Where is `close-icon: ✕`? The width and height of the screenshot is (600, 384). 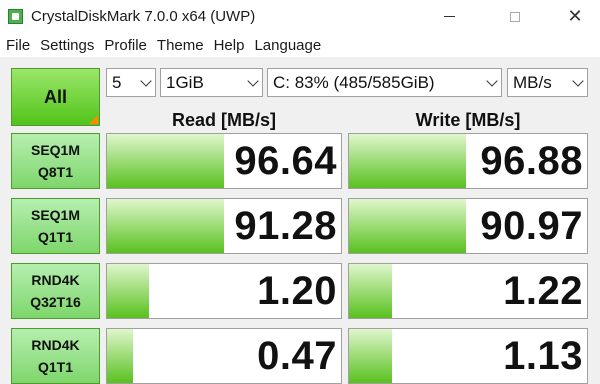 close-icon: ✕ is located at coordinates (575, 16).